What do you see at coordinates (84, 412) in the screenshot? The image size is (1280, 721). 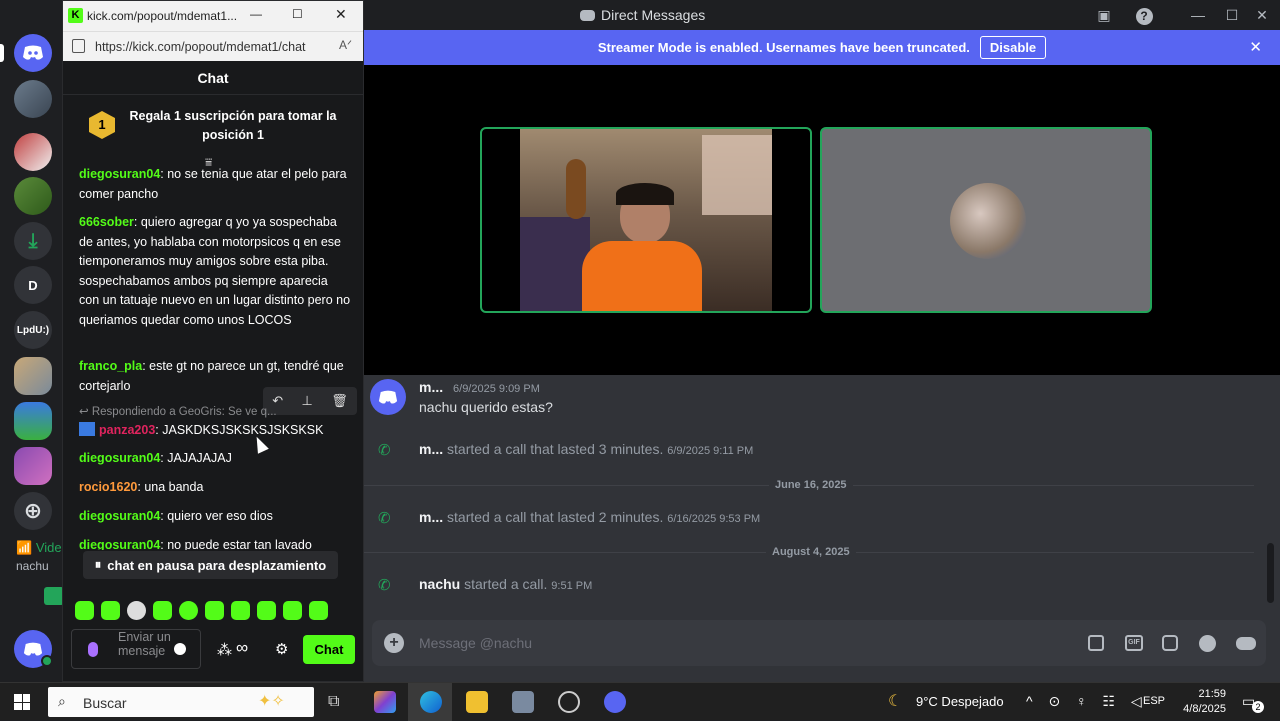 I see `reply-arrow-icon: ↩` at bounding box center [84, 412].